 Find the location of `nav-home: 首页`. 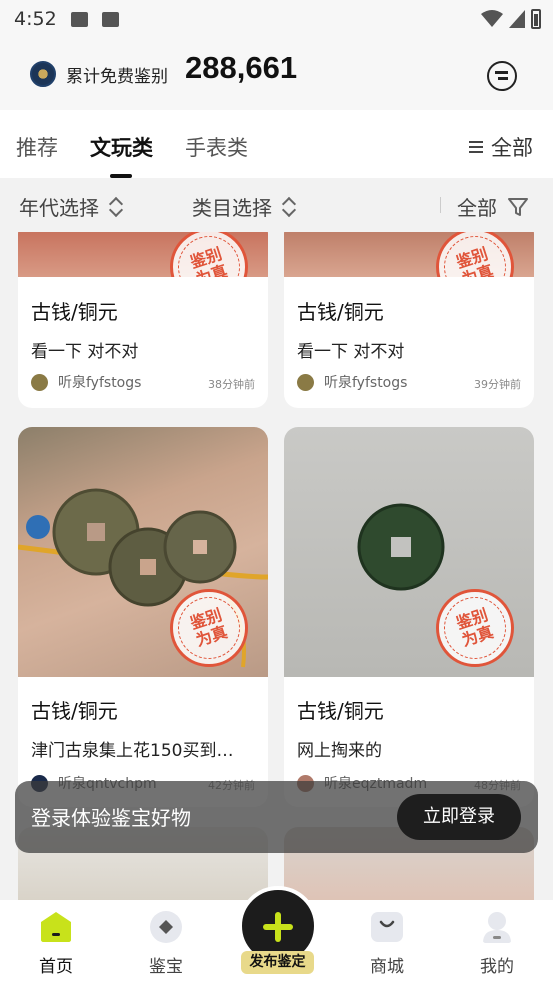

nav-home: 首页 is located at coordinates (56, 942).